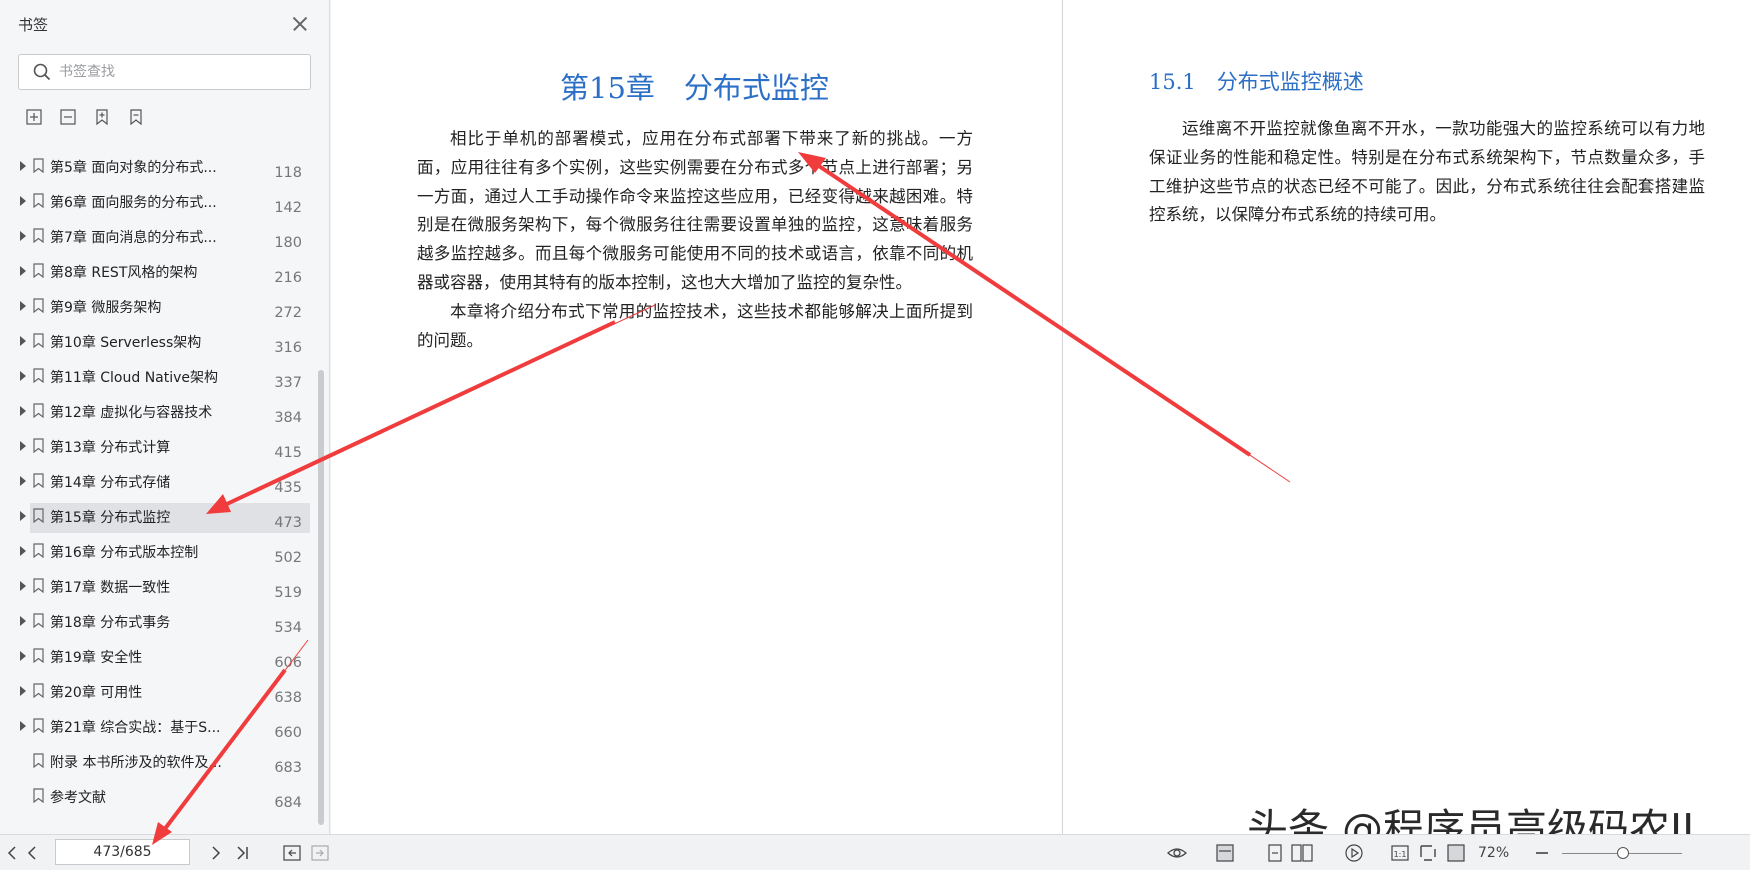  I want to click on bookmark-page-number: 683, so click(288, 768).